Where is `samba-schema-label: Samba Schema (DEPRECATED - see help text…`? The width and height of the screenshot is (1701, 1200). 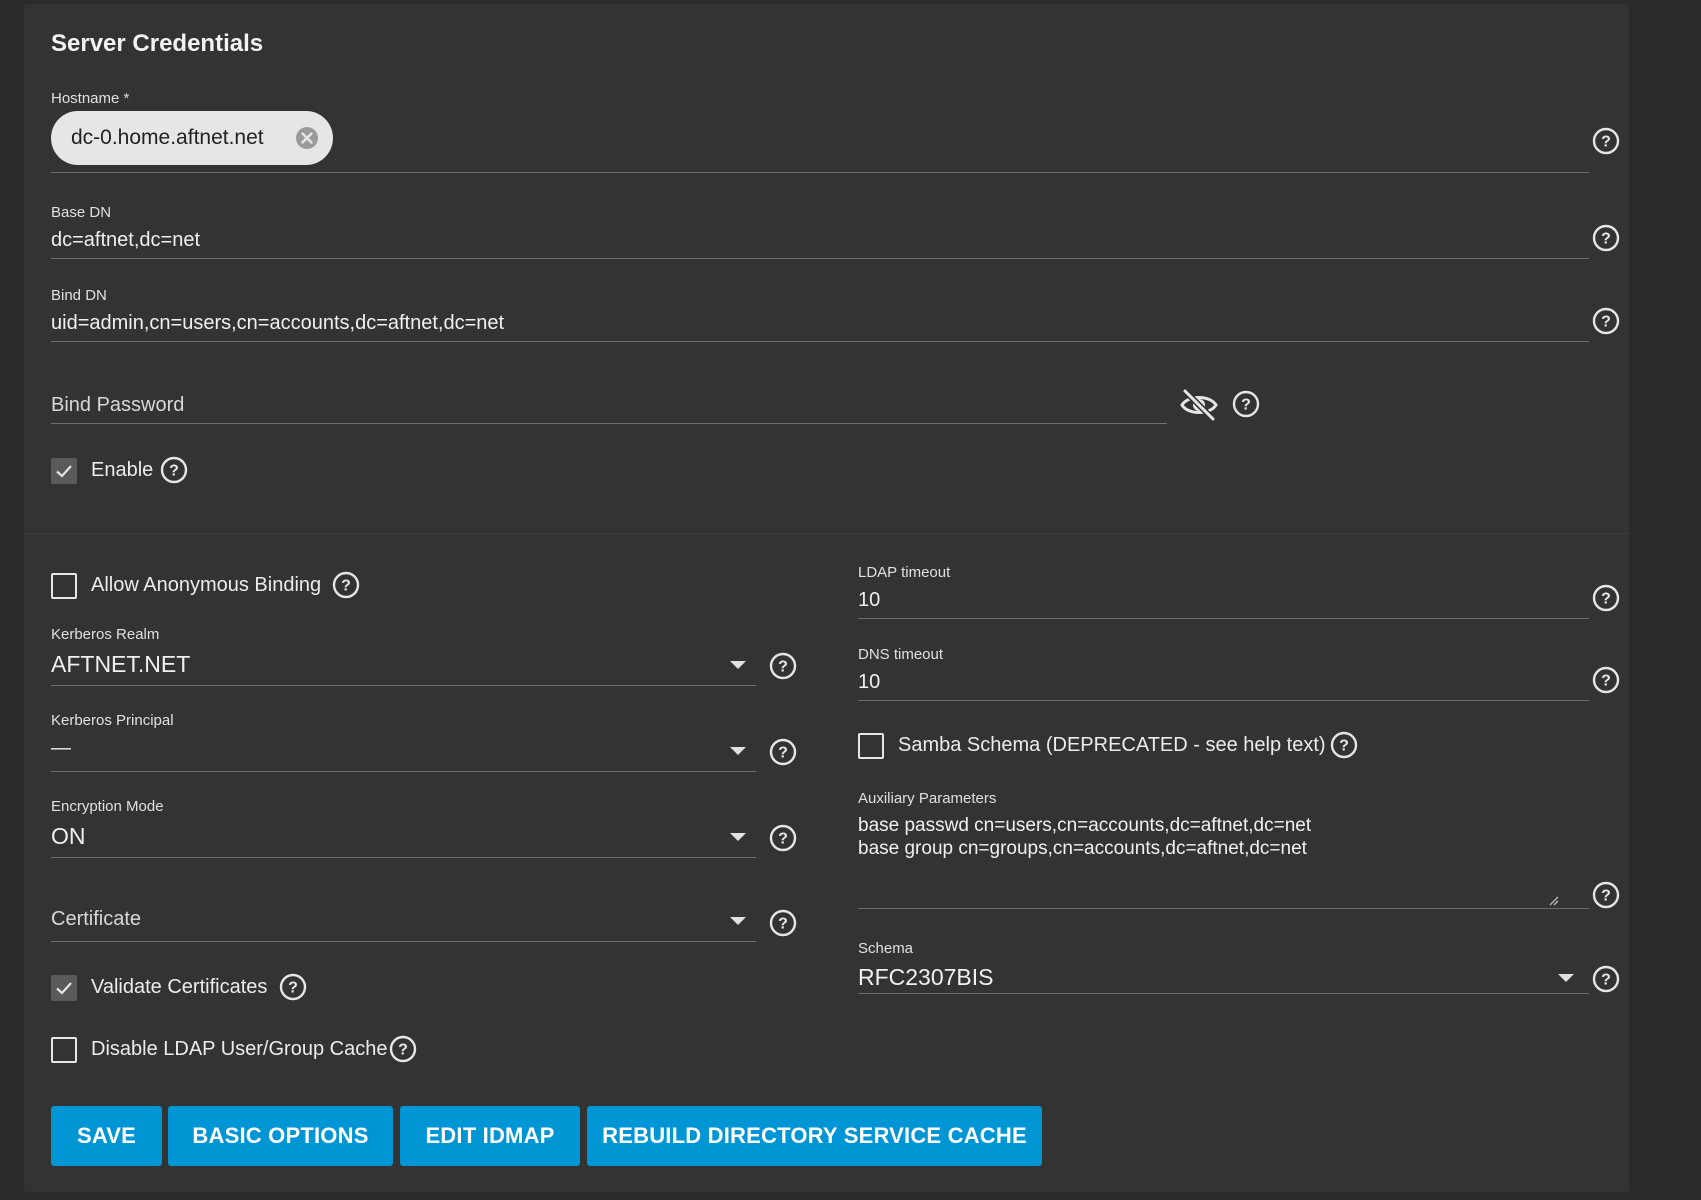
samba-schema-label: Samba Schema (DEPRECATED - see help text… is located at coordinates (1112, 745).